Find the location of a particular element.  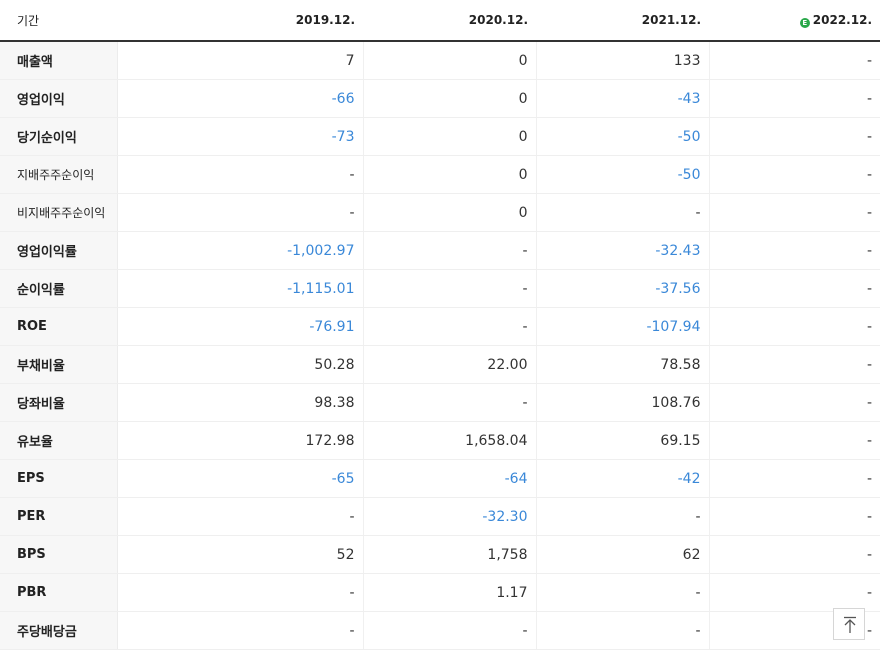

value-cell: -37.56 is located at coordinates (623, 288).